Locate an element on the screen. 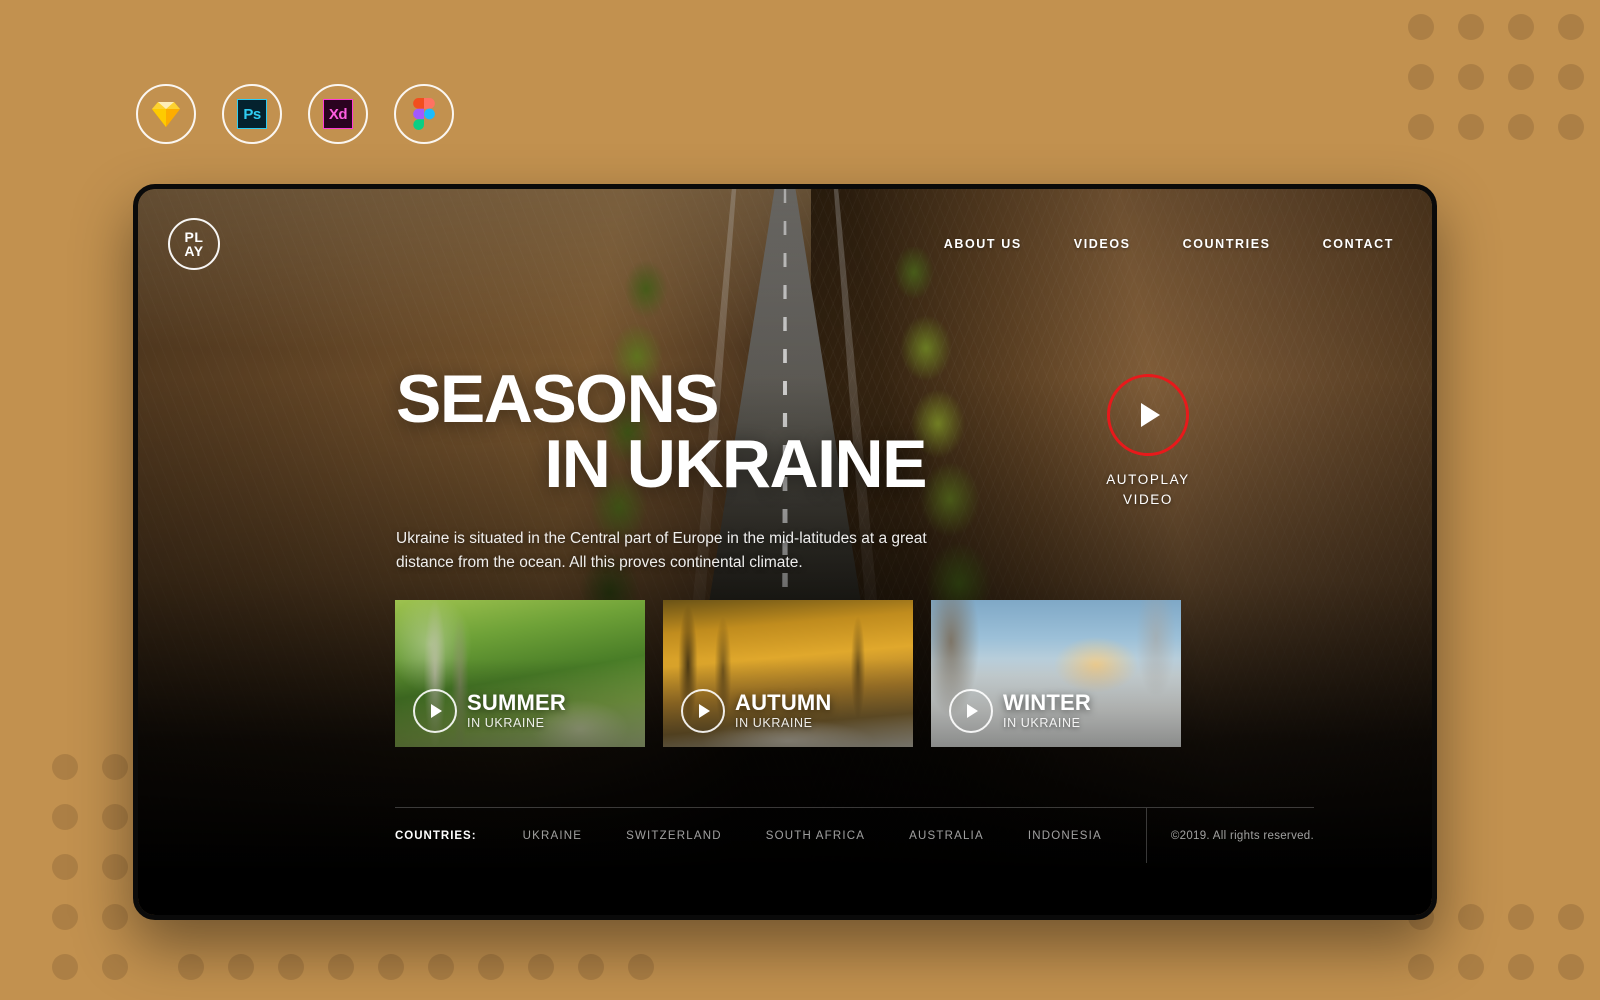  figma-icon is located at coordinates (424, 114).